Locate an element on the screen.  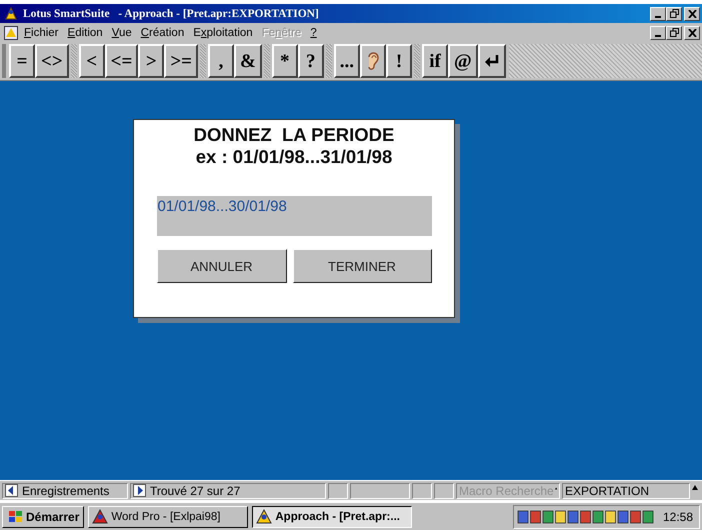
dialog-button: TERMINER is located at coordinates (362, 266).